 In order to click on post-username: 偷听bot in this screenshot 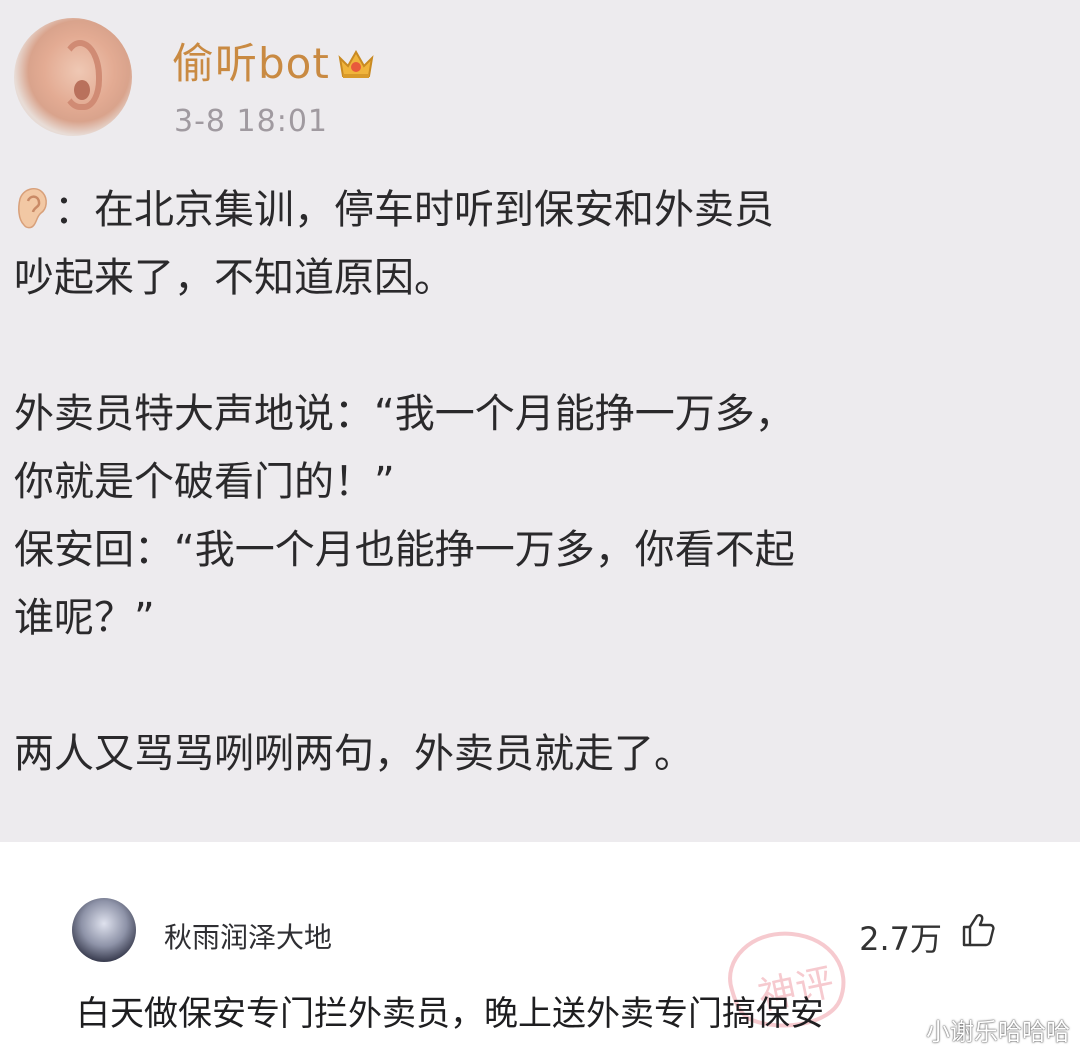, I will do `click(274, 60)`.